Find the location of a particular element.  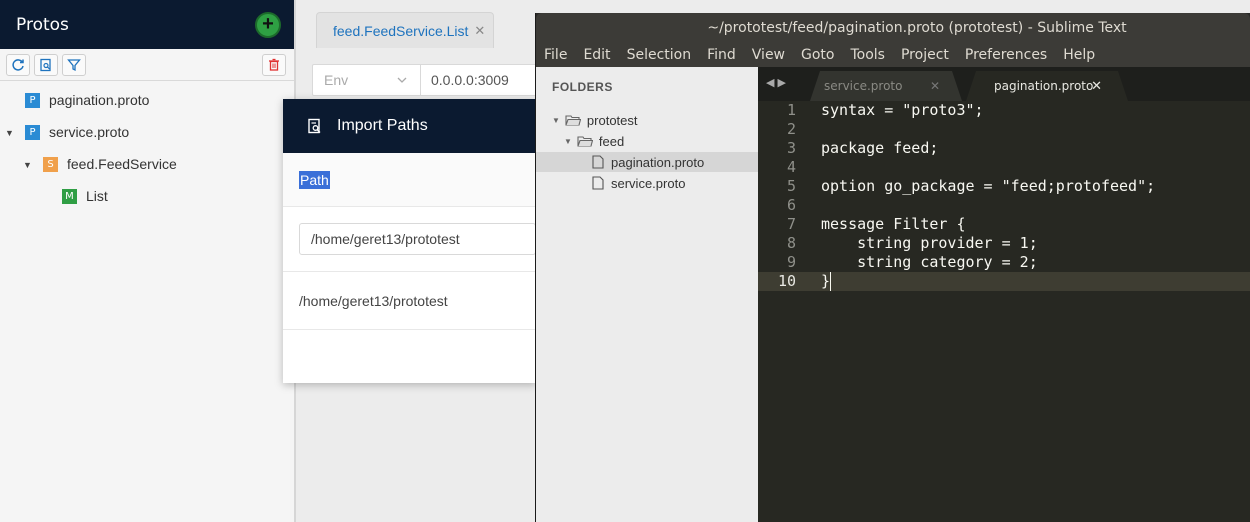

file-pagination-proto: pagination.proto is located at coordinates (647, 162).